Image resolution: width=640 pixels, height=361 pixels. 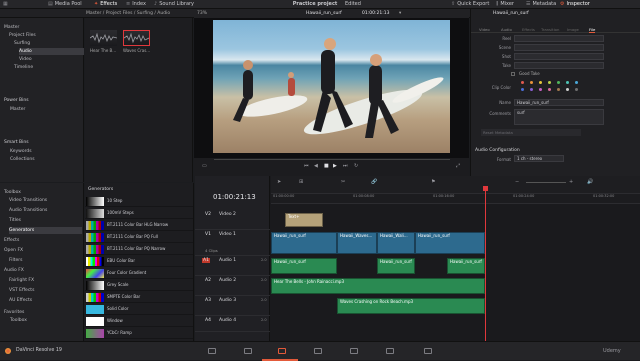 What do you see at coordinates (45, 280) in the screenshot?
I see `effects-category: Fairlight FX` at bounding box center [45, 280].